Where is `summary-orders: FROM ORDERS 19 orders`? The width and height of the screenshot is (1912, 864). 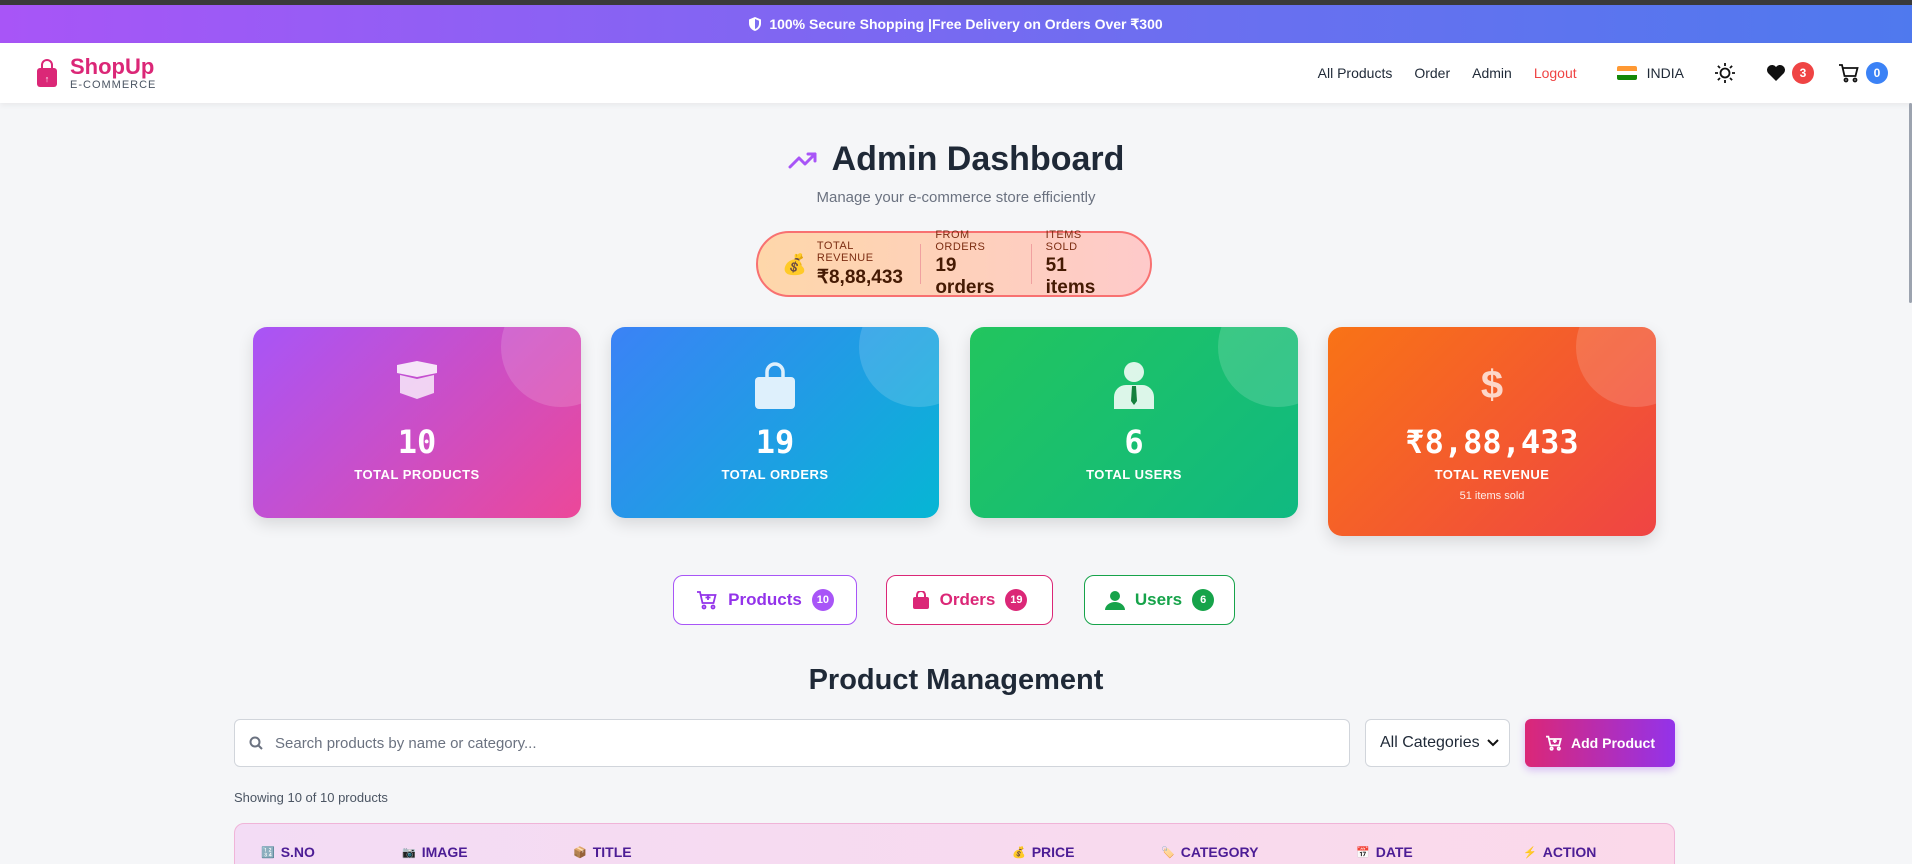
summary-orders: FROM ORDERS 19 orders is located at coordinates (975, 264).